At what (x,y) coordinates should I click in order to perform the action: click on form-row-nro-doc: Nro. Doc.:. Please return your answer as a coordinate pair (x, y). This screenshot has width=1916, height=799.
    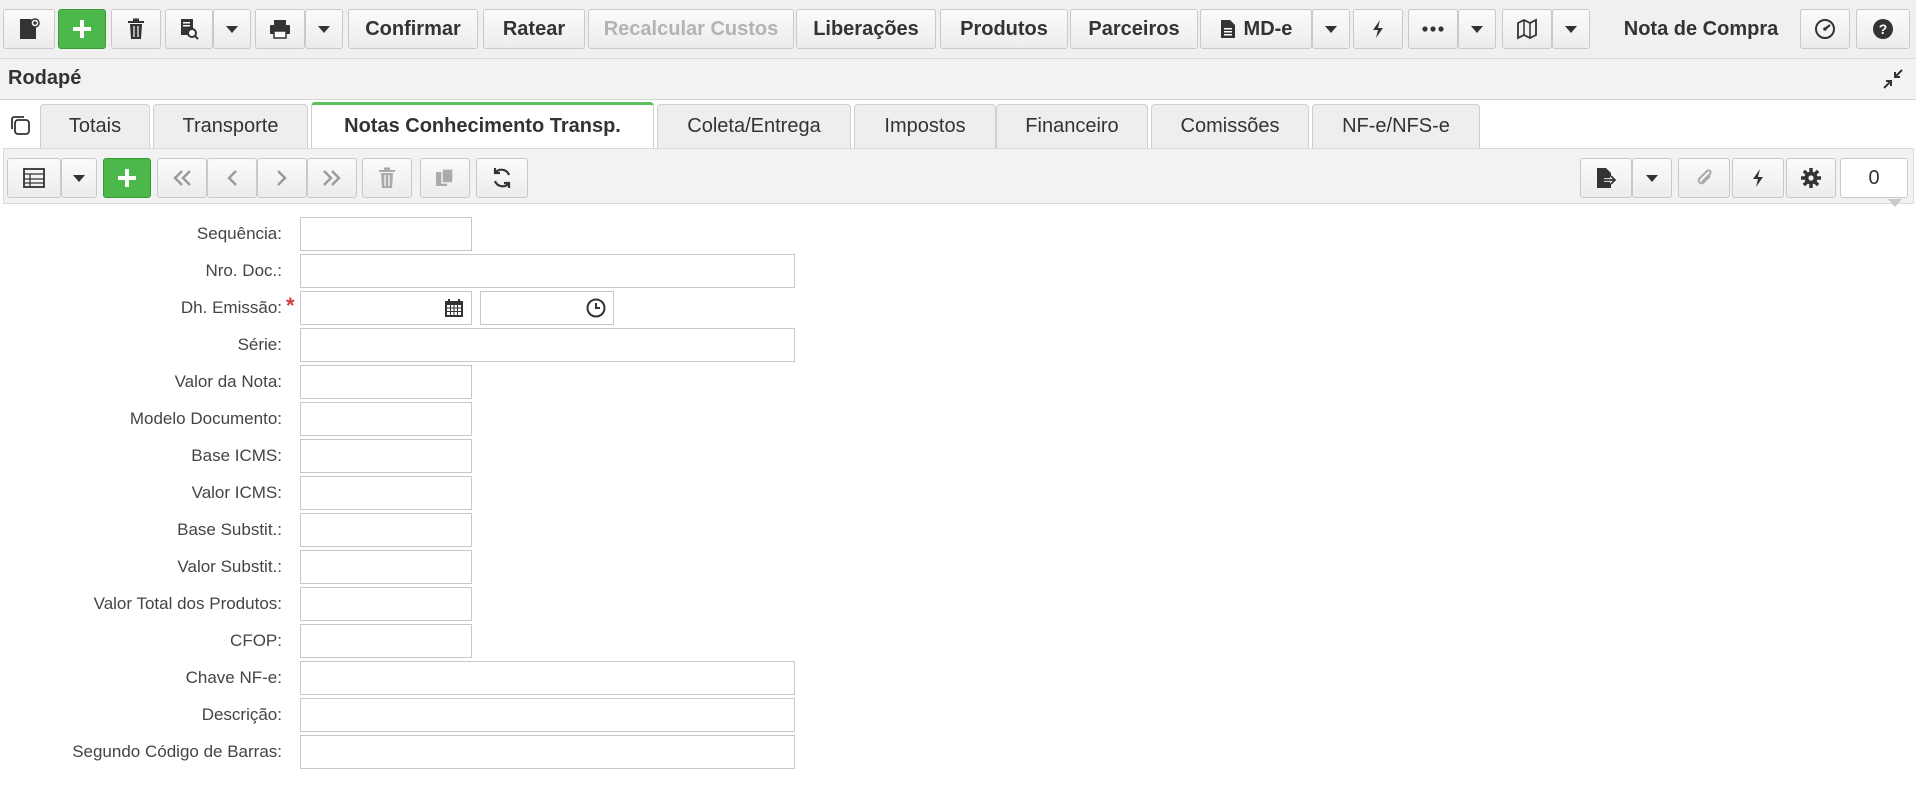
    Looking at the image, I should click on (400, 271).